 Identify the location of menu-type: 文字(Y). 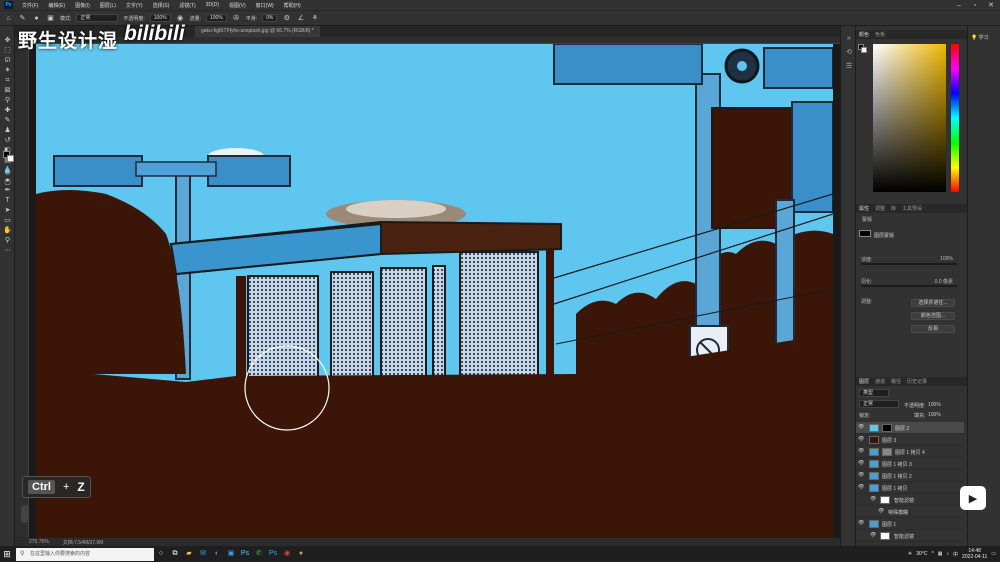
(134, 5).